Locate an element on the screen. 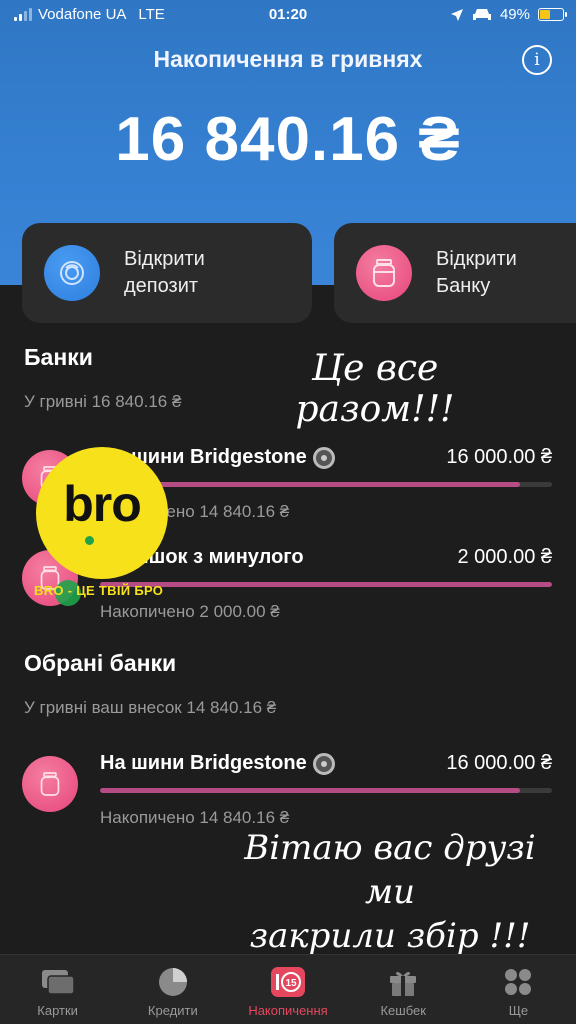  bank-name: На шини Bridgestone is located at coordinates (203, 763).